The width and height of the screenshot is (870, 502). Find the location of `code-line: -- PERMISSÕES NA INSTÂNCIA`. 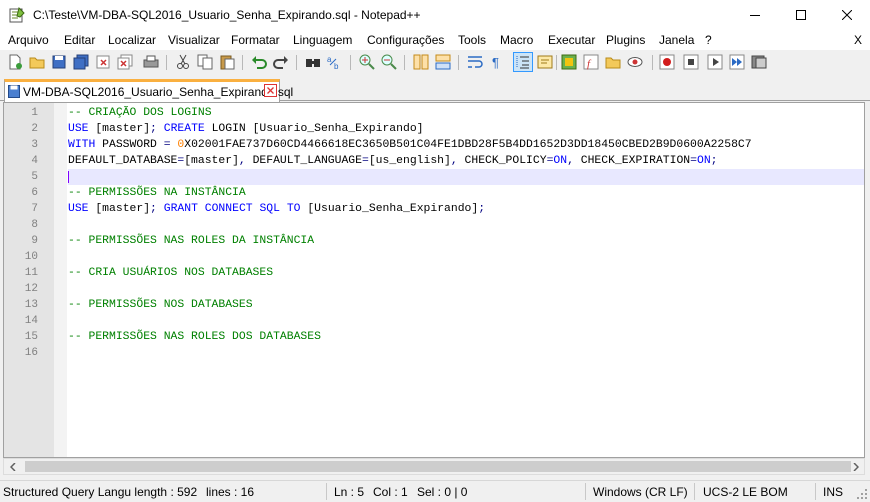

code-line: -- PERMISSÕES NA INSTÂNCIA is located at coordinates (466, 193).